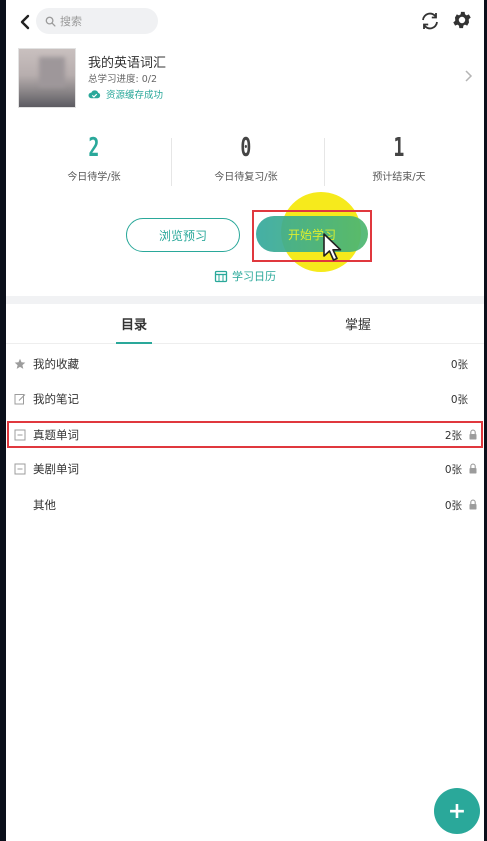 The image size is (487, 841). I want to click on stat-est-finish: 1 预计结束/天, so click(399, 156).